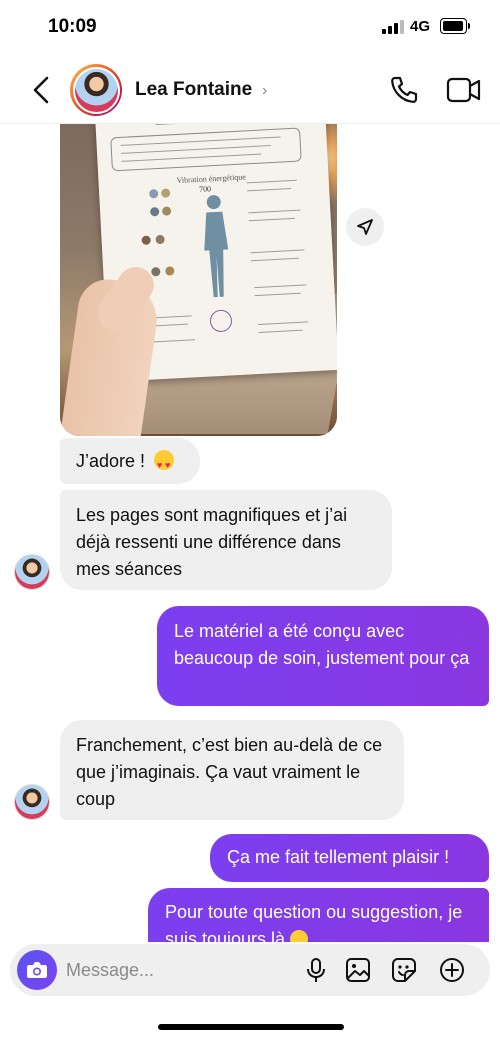 The width and height of the screenshot is (500, 1042). What do you see at coordinates (338, 857) in the screenshot?
I see `message-text: Ça me fait tellement plaisir !` at bounding box center [338, 857].